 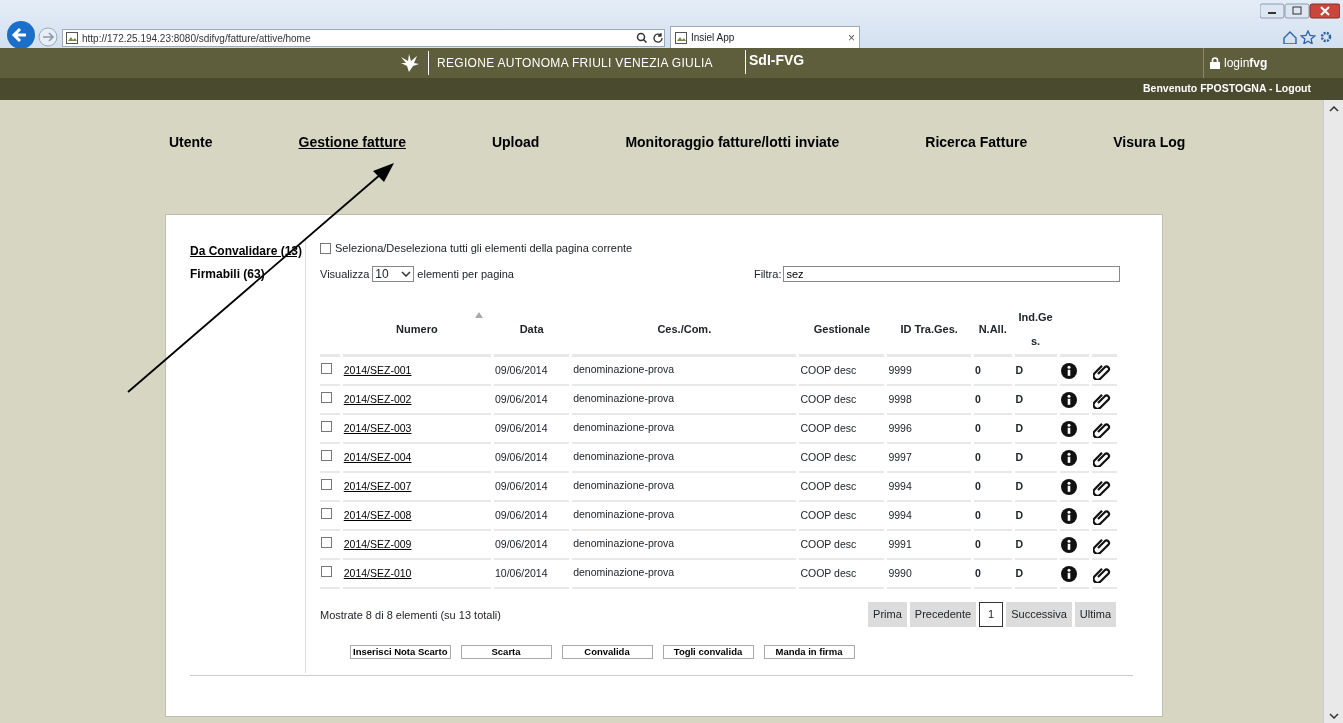 I want to click on back-icon, so click(x=21, y=35).